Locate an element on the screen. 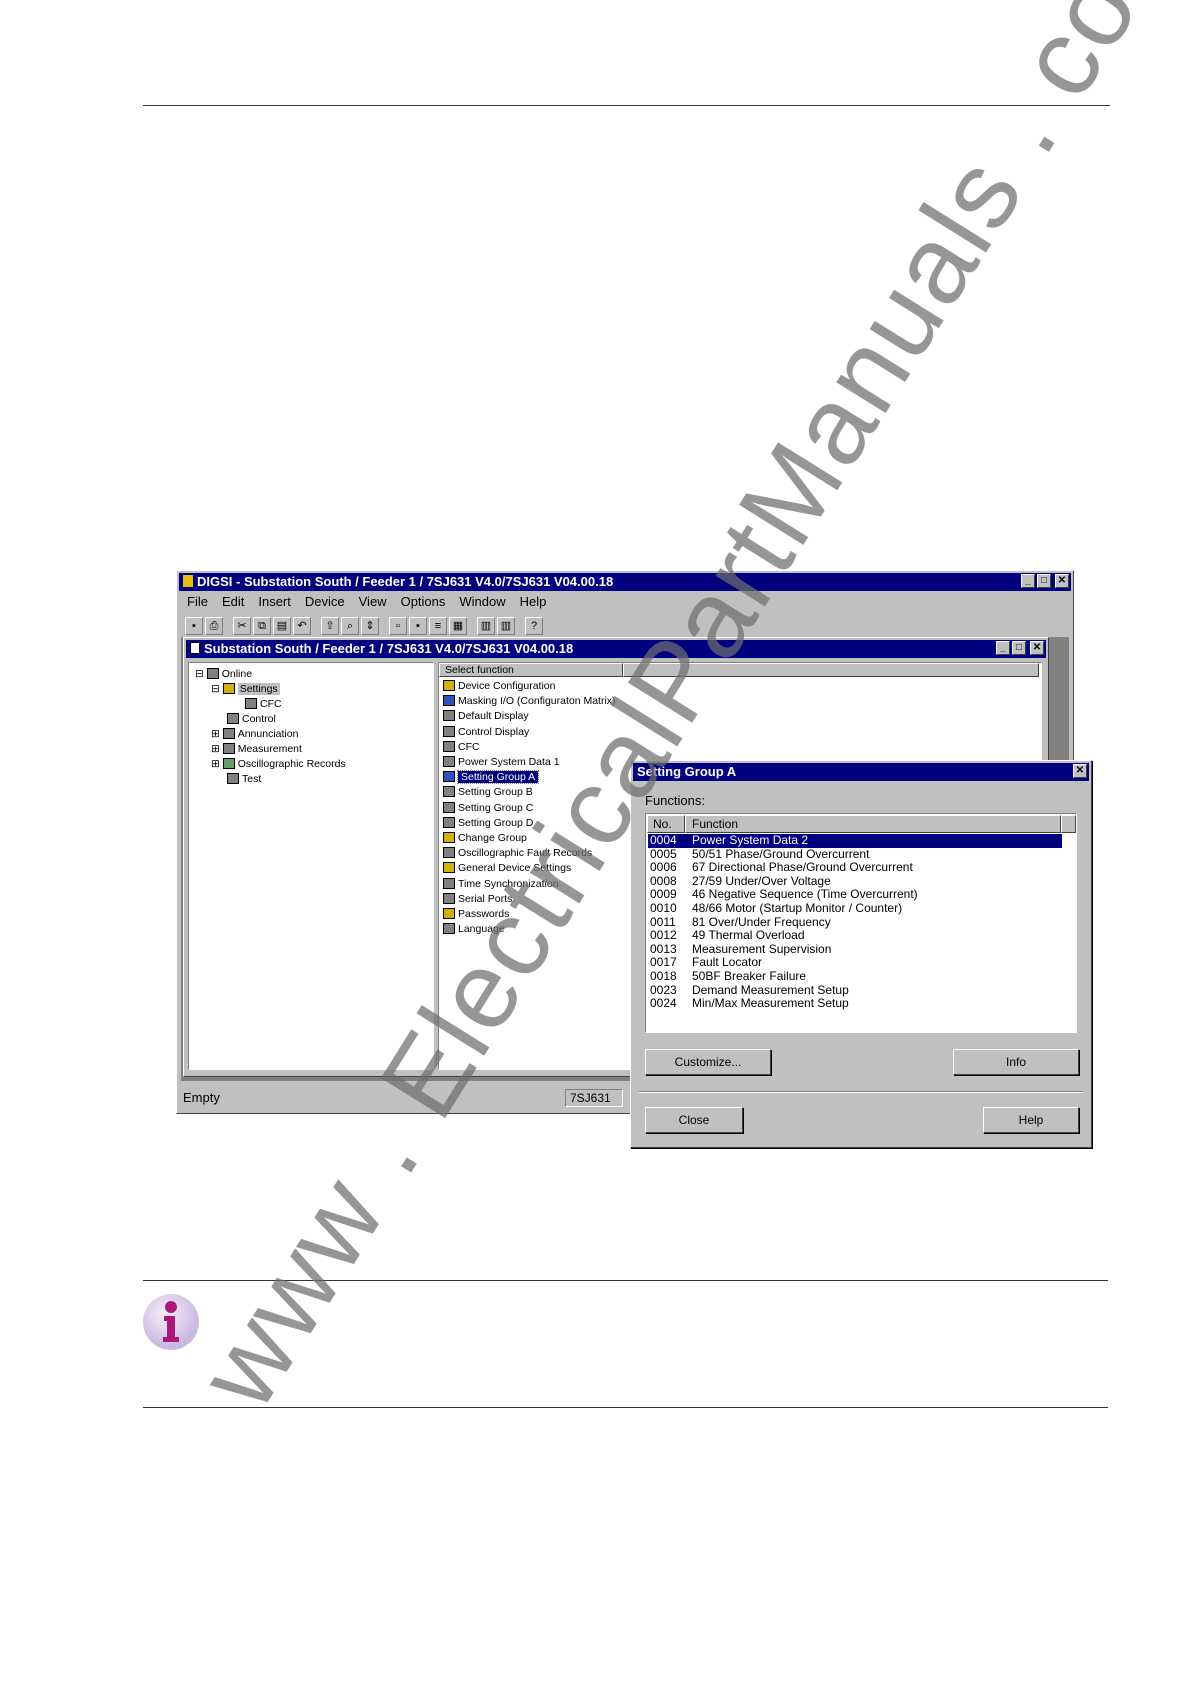 The width and height of the screenshot is (1190, 1682). function-item: General Device Settings is located at coordinates (507, 868).